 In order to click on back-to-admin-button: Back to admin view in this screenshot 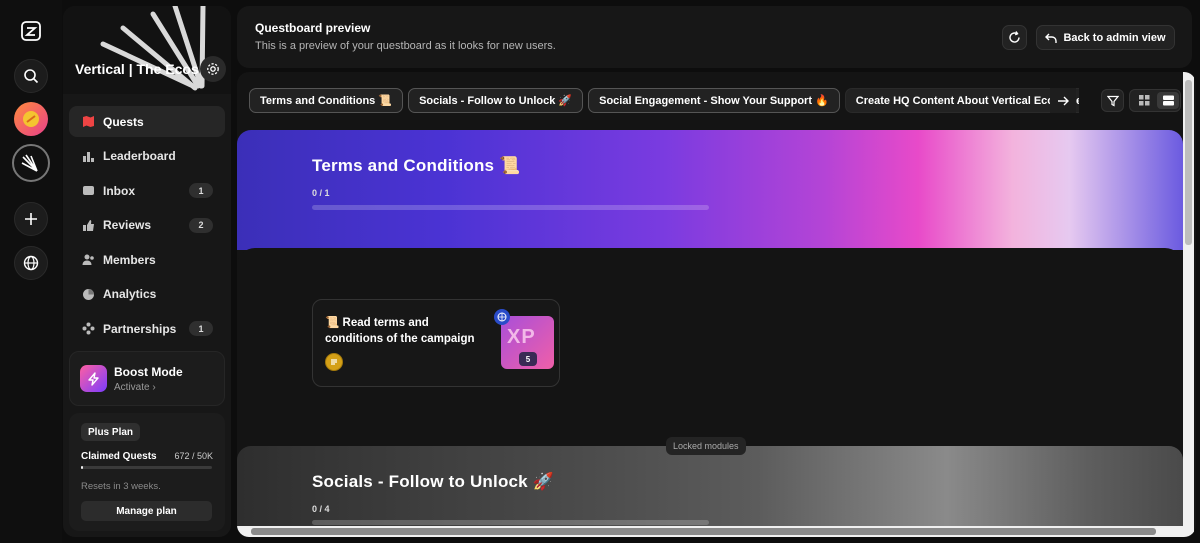, I will do `click(1105, 37)`.